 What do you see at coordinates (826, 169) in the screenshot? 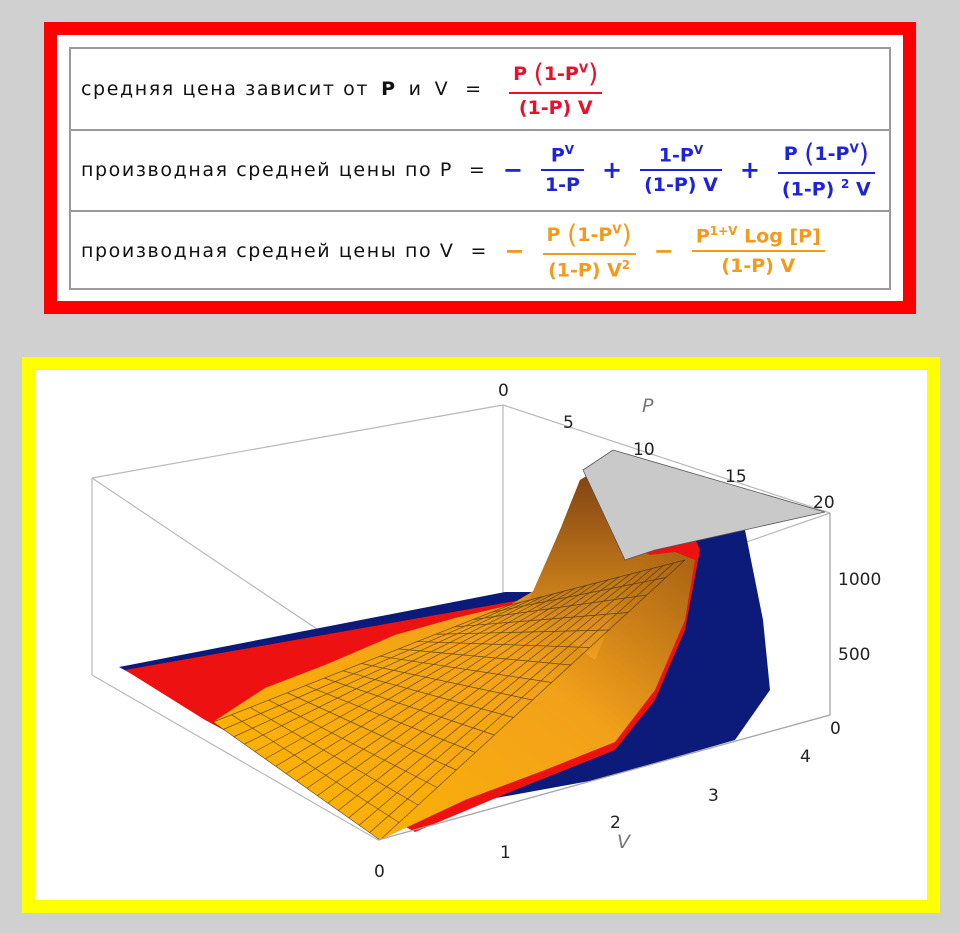
I see `deriv-p-term-3: P (1-PV) (1-P) 2 V` at bounding box center [826, 169].